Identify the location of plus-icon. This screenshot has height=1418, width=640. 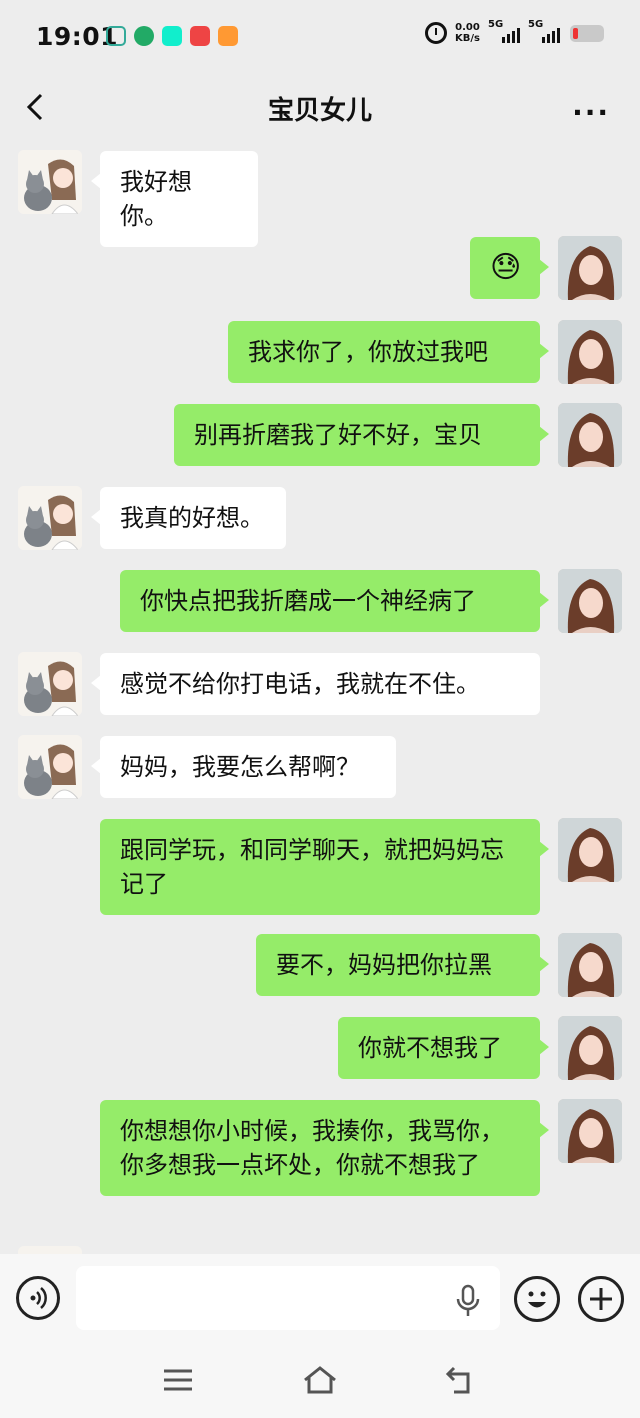
(601, 1299).